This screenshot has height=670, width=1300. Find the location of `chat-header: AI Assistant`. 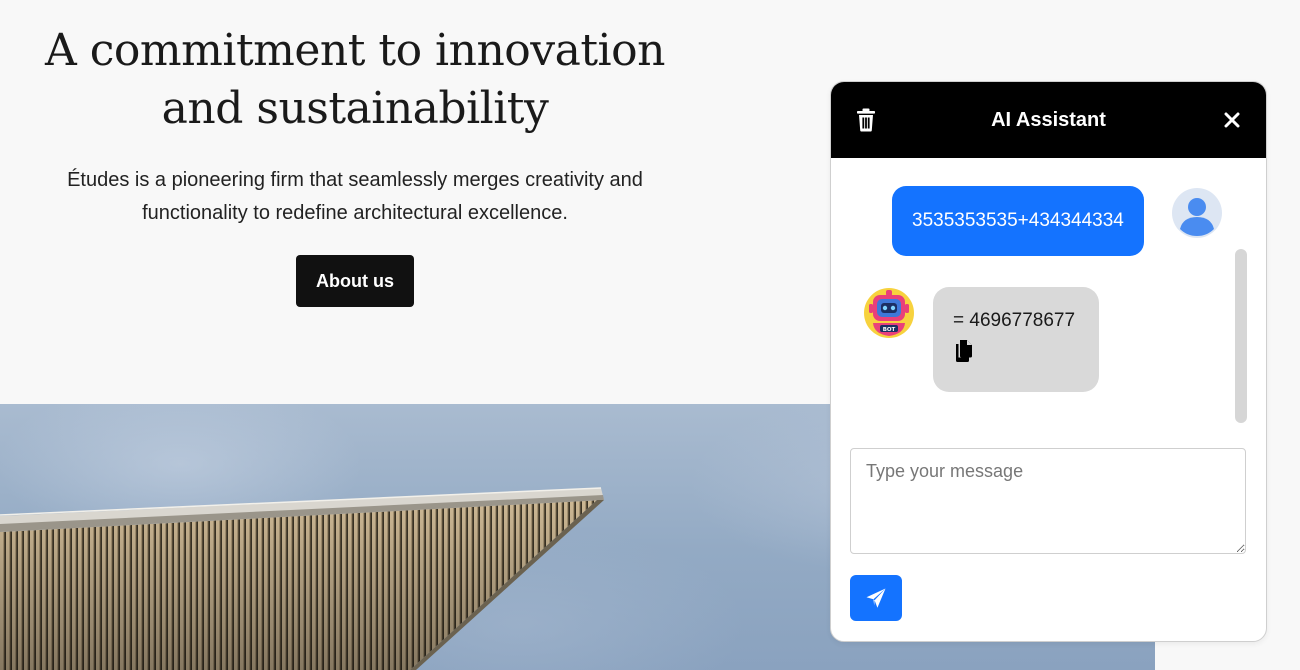

chat-header: AI Assistant is located at coordinates (1048, 120).